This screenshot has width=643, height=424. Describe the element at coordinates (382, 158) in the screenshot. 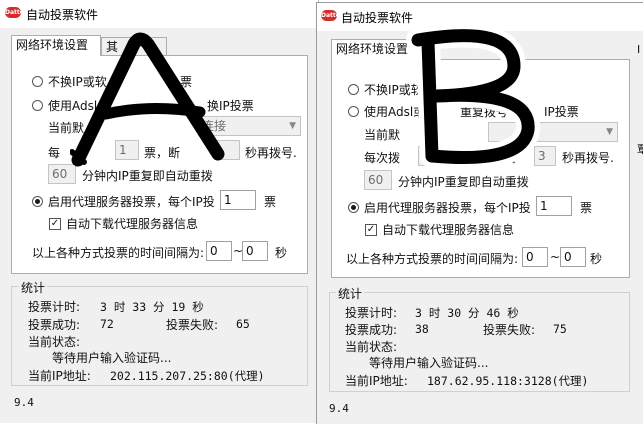

I see `every-label: 每次拨` at that location.